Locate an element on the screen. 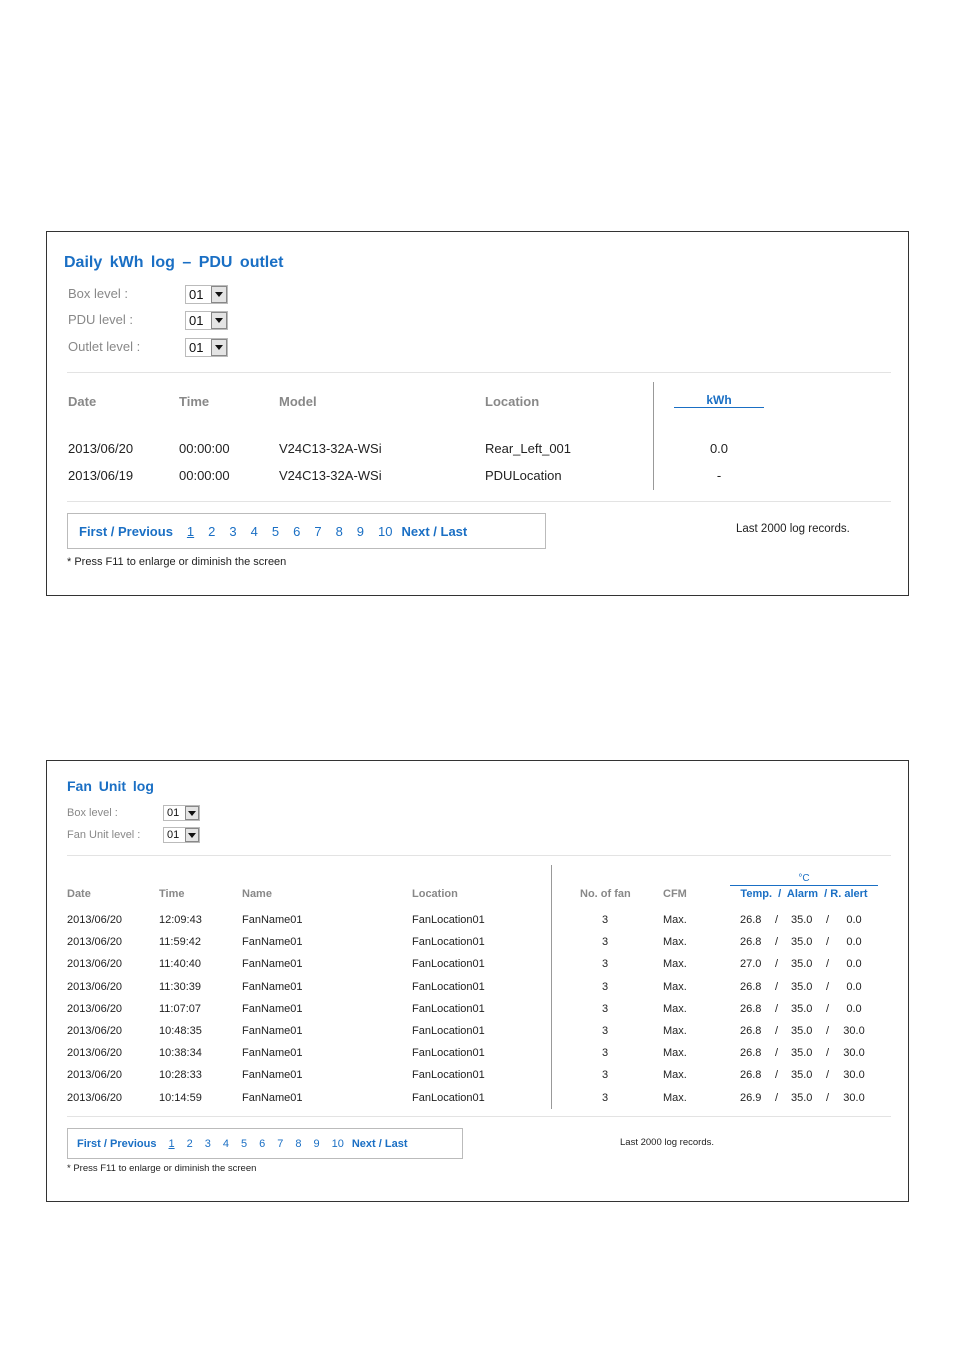 Image resolution: width=954 pixels, height=1350 pixels. pdu-level-select: 01 is located at coordinates (206, 320).